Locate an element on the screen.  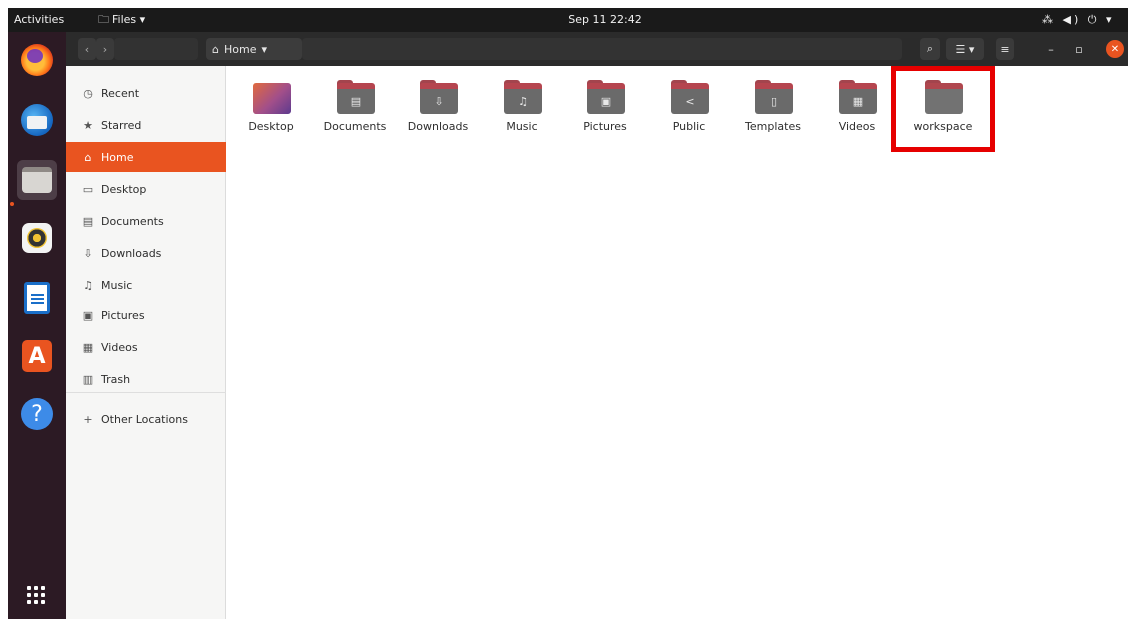
folder-templates: ▯ Templates is located at coordinates (773, 109).